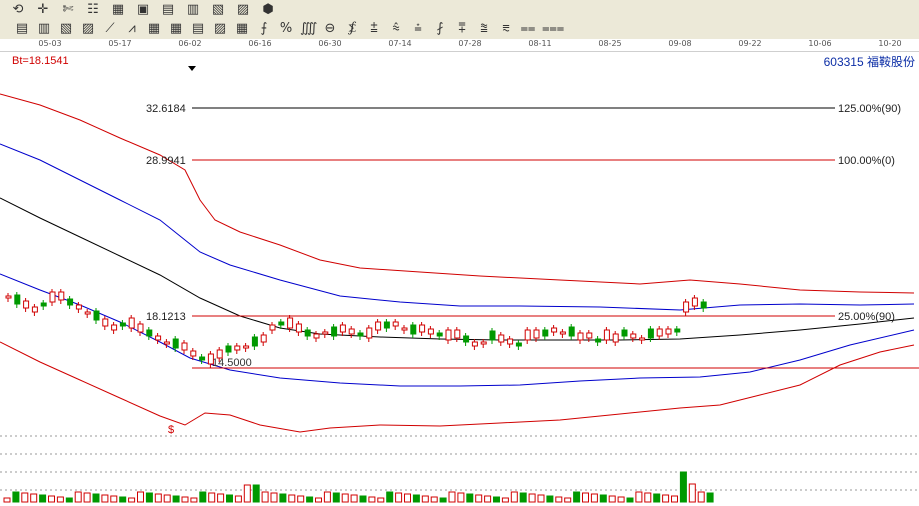  What do you see at coordinates (192, 68) in the screenshot?
I see `cursor-marker` at bounding box center [192, 68].